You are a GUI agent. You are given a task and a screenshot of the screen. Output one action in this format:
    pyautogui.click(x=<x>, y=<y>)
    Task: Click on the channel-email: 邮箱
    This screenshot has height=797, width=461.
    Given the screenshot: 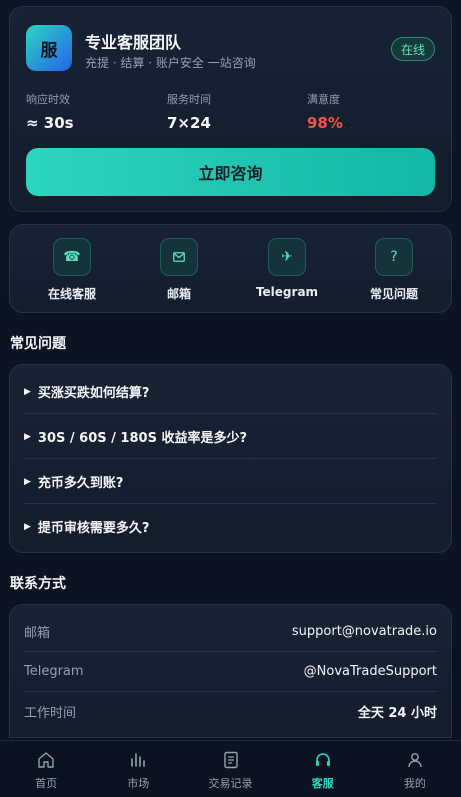 What is the action you would take?
    pyautogui.click(x=179, y=270)
    